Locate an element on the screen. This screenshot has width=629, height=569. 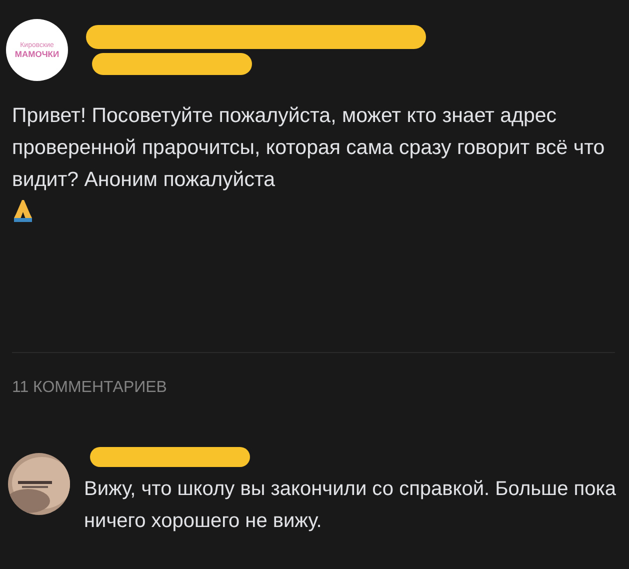
comment-text: Вижу, что школу вы закончили со справкой. Больше пока ничего хорошего не вижу. is located at coordinates (351, 505).